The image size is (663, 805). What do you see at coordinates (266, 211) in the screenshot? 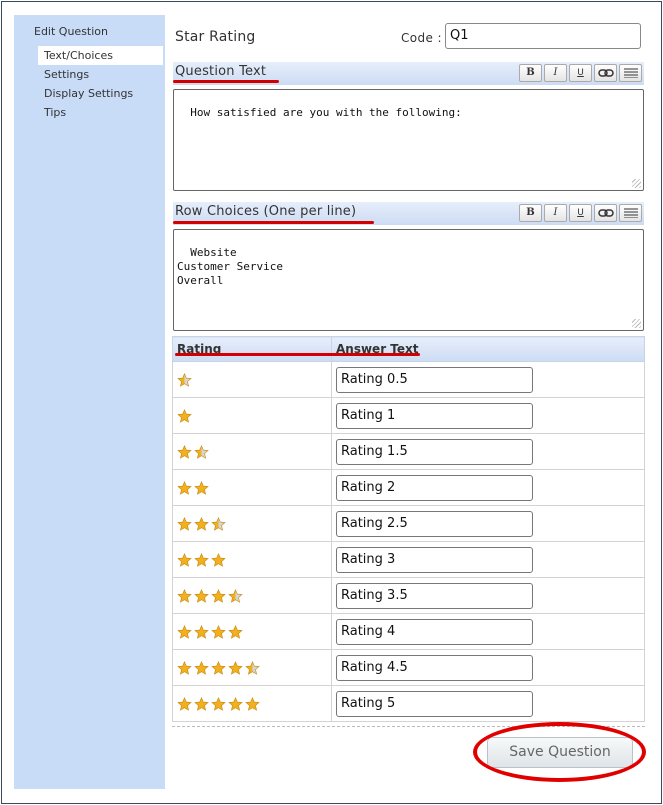
I see `row-choices-label: Row Choices (One per line)` at bounding box center [266, 211].